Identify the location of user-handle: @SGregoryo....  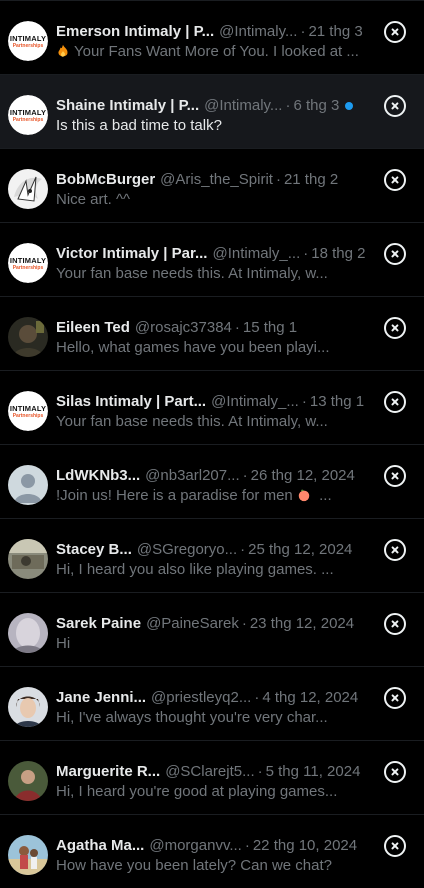
(187, 550).